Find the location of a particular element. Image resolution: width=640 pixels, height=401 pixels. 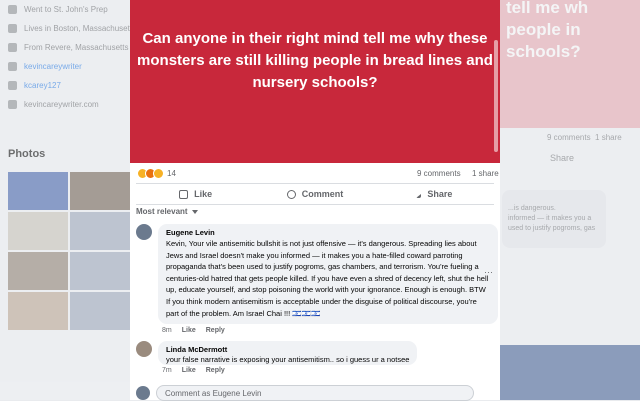

comment-timestamp: 7m is located at coordinates (167, 370).